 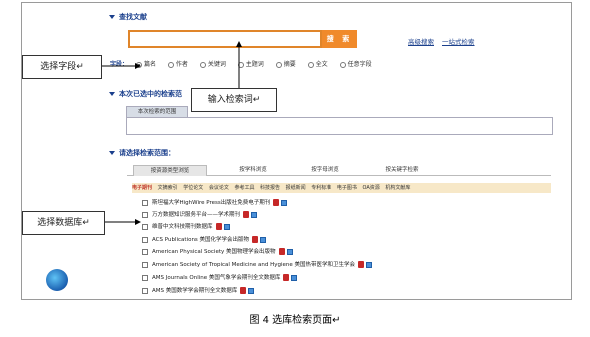 What do you see at coordinates (198, 291) in the screenshot?
I see `list-item: AMS 美国数学学会期刊全文数据库` at bounding box center [198, 291].